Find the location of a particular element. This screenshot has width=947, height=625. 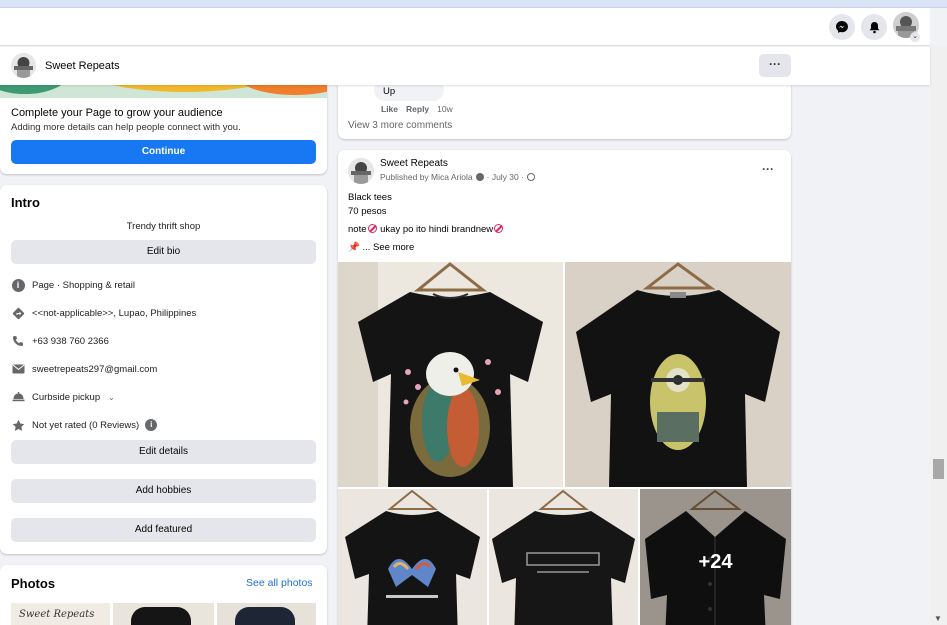

post-photo-5: +24 is located at coordinates (715, 557).